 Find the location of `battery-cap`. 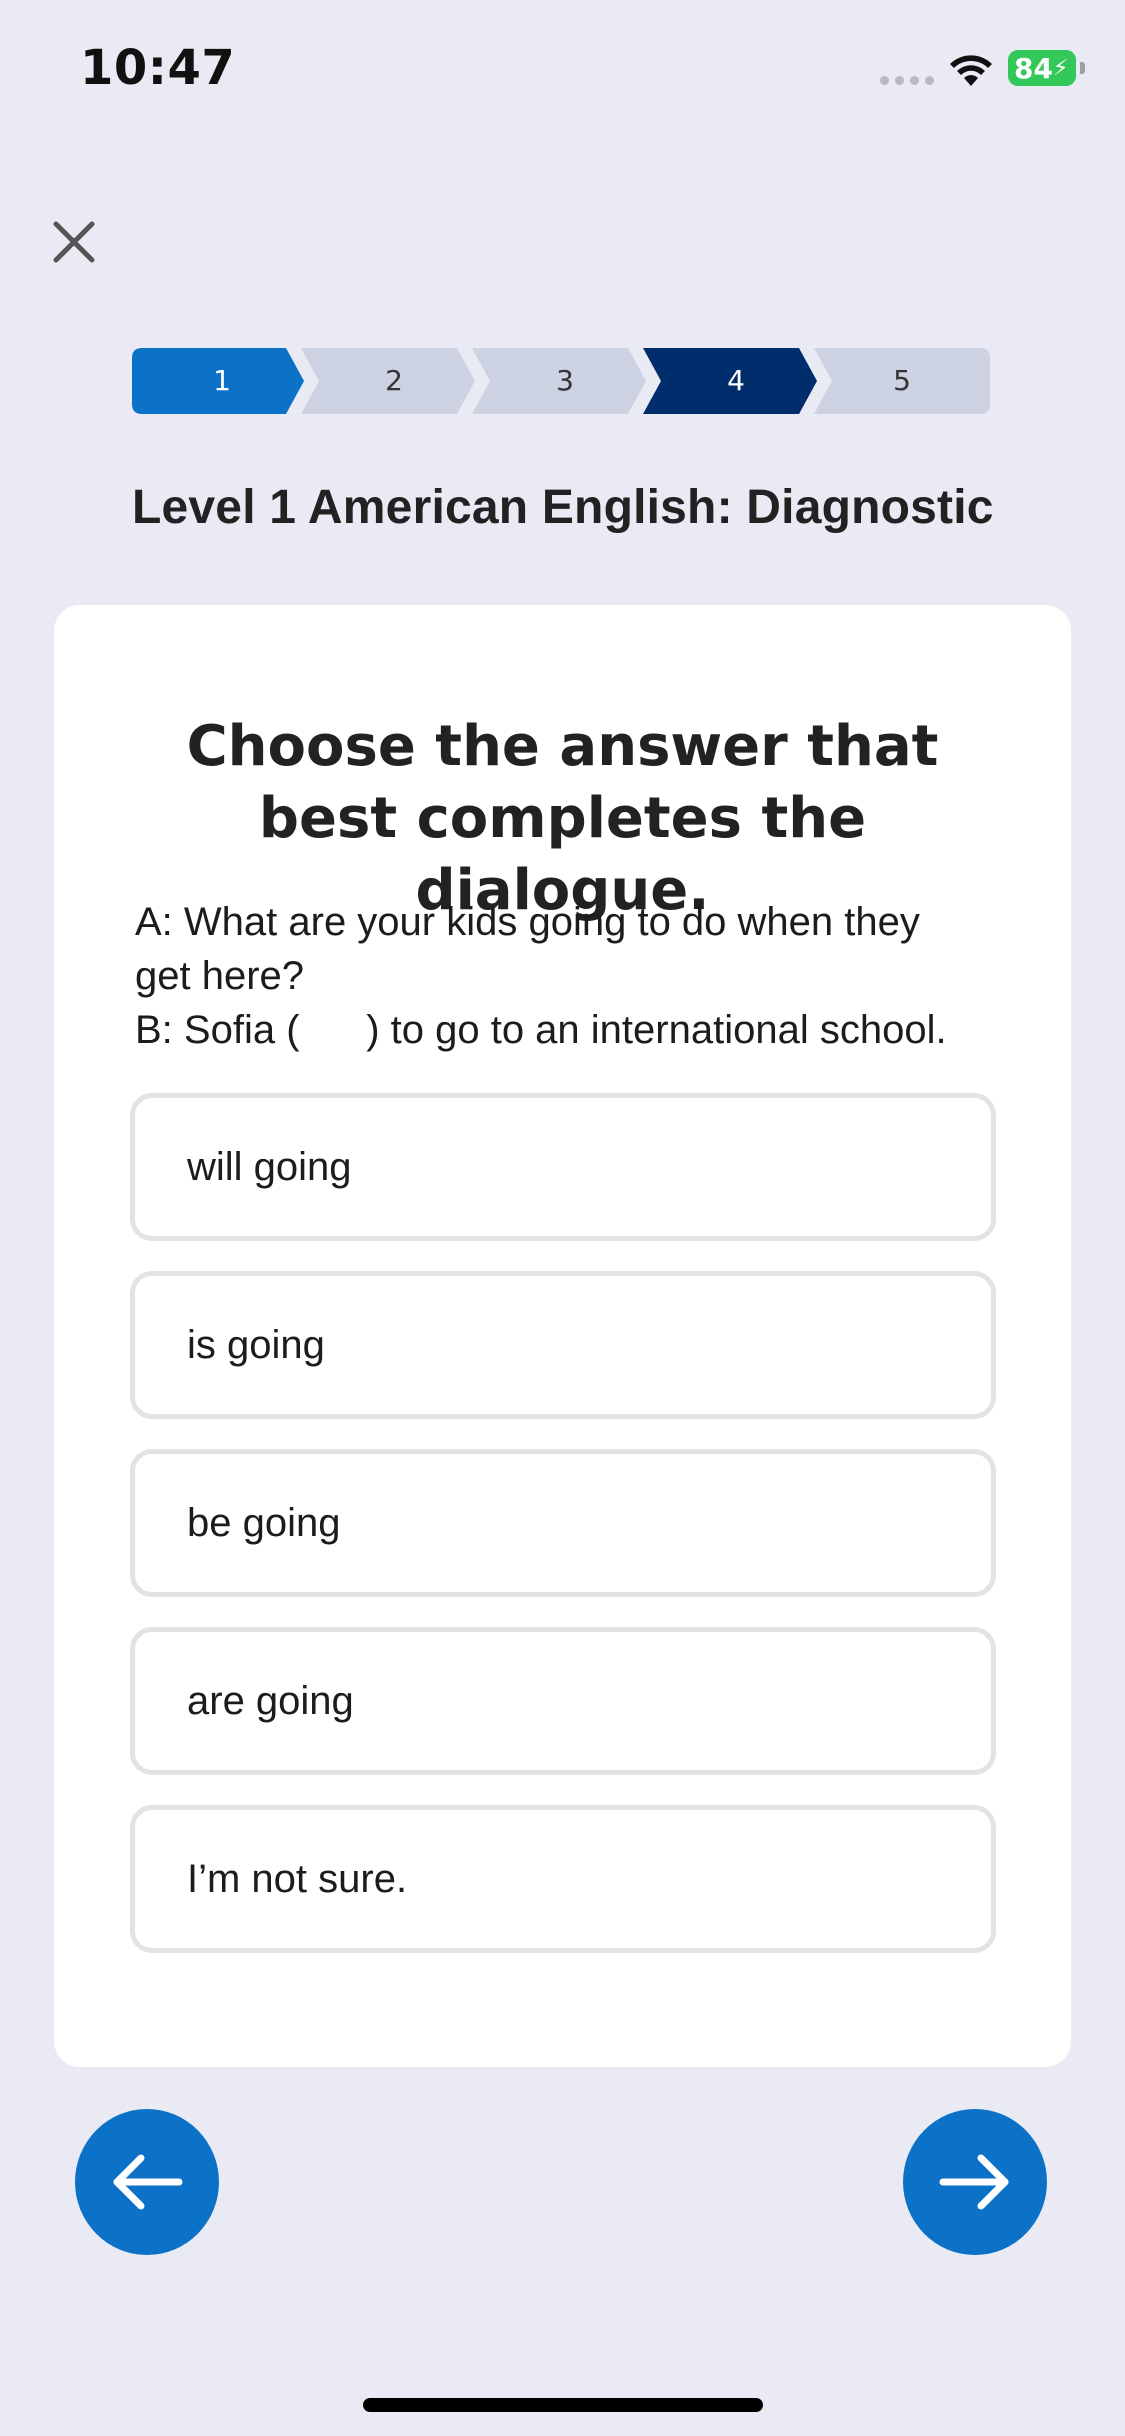

battery-cap is located at coordinates (1082, 68).